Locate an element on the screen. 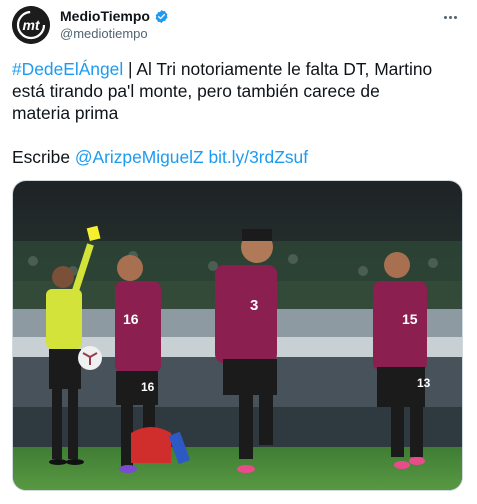 Image resolution: width=477 pixels, height=504 pixels. hashtag-link: #DedeElÁngel is located at coordinates (67, 69).